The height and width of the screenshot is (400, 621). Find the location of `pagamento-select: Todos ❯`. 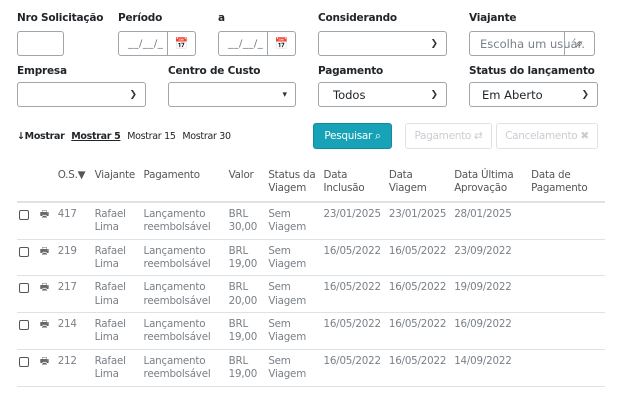

pagamento-select: Todos ❯ is located at coordinates (382, 94).